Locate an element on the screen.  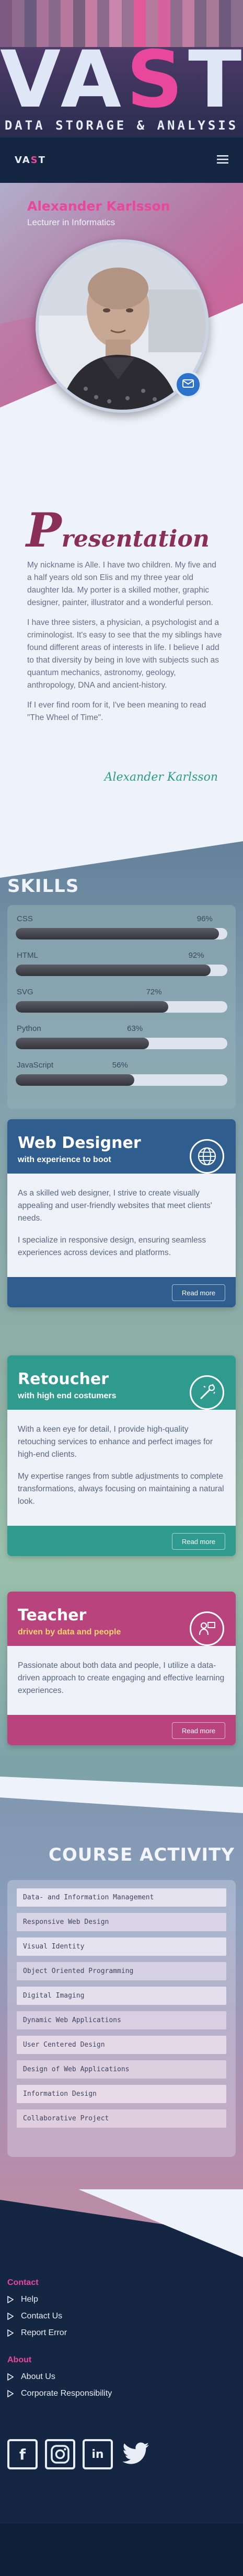
footer-link-report-error: Report Error is located at coordinates (37, 2333).